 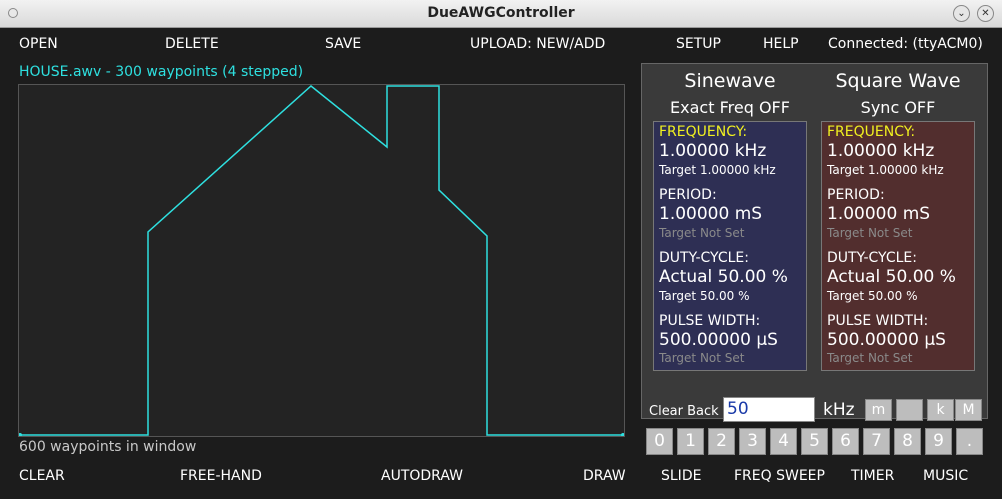 I want to click on free-hand-button: FREE-HAND, so click(x=221, y=476).